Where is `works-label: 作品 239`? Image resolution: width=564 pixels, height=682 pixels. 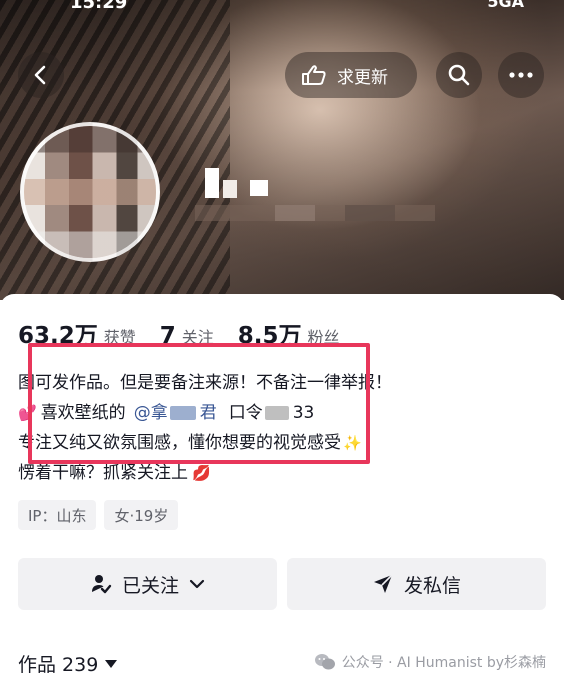 works-label: 作品 239 is located at coordinates (58, 665).